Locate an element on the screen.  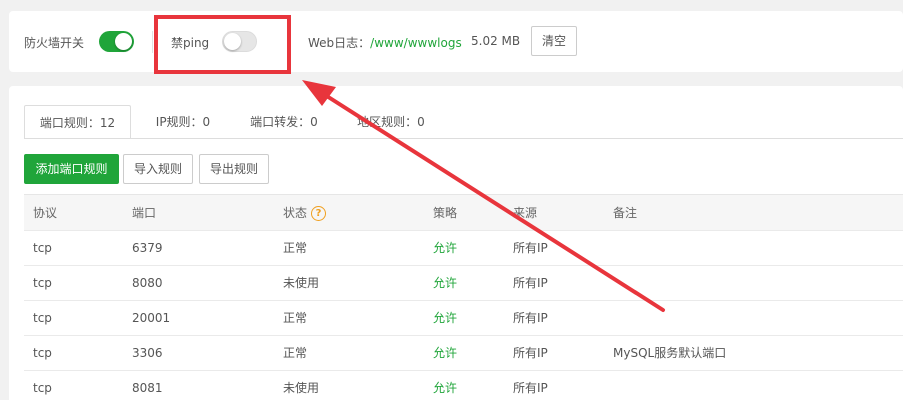
cell-remark: MySQL服务默认端口 is located at coordinates (670, 353).